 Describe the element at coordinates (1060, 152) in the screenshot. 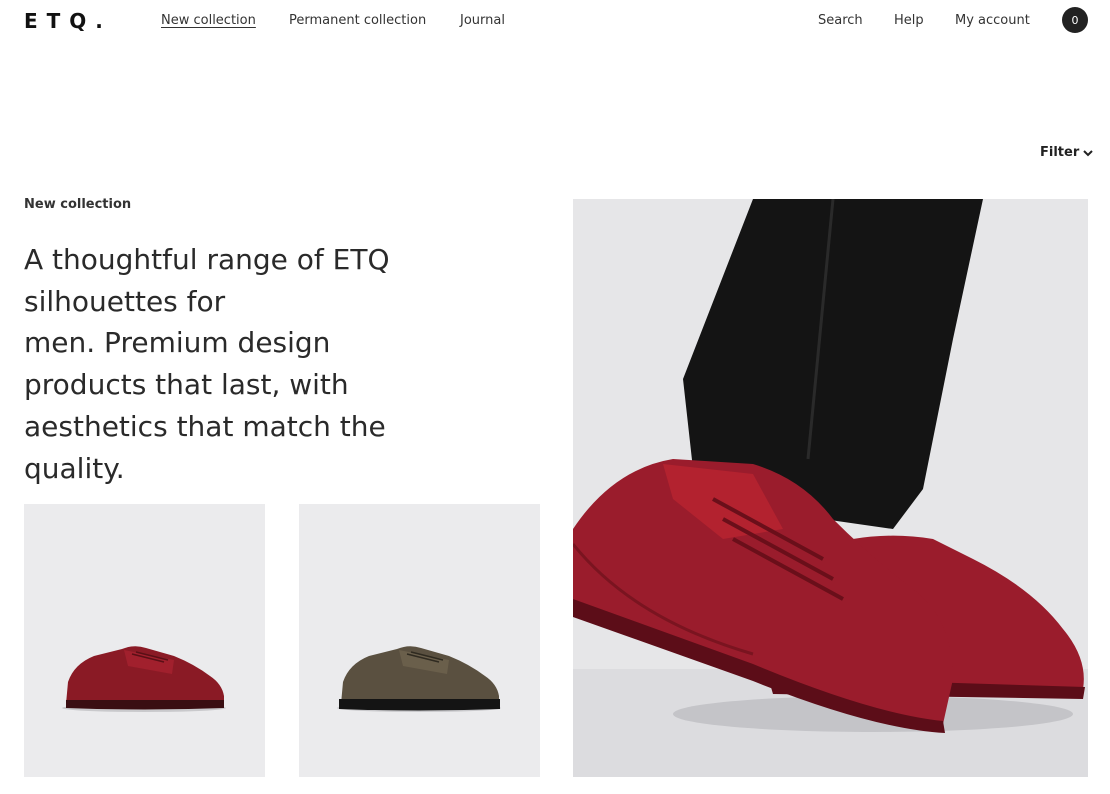

I see `filter-label: Filter` at that location.